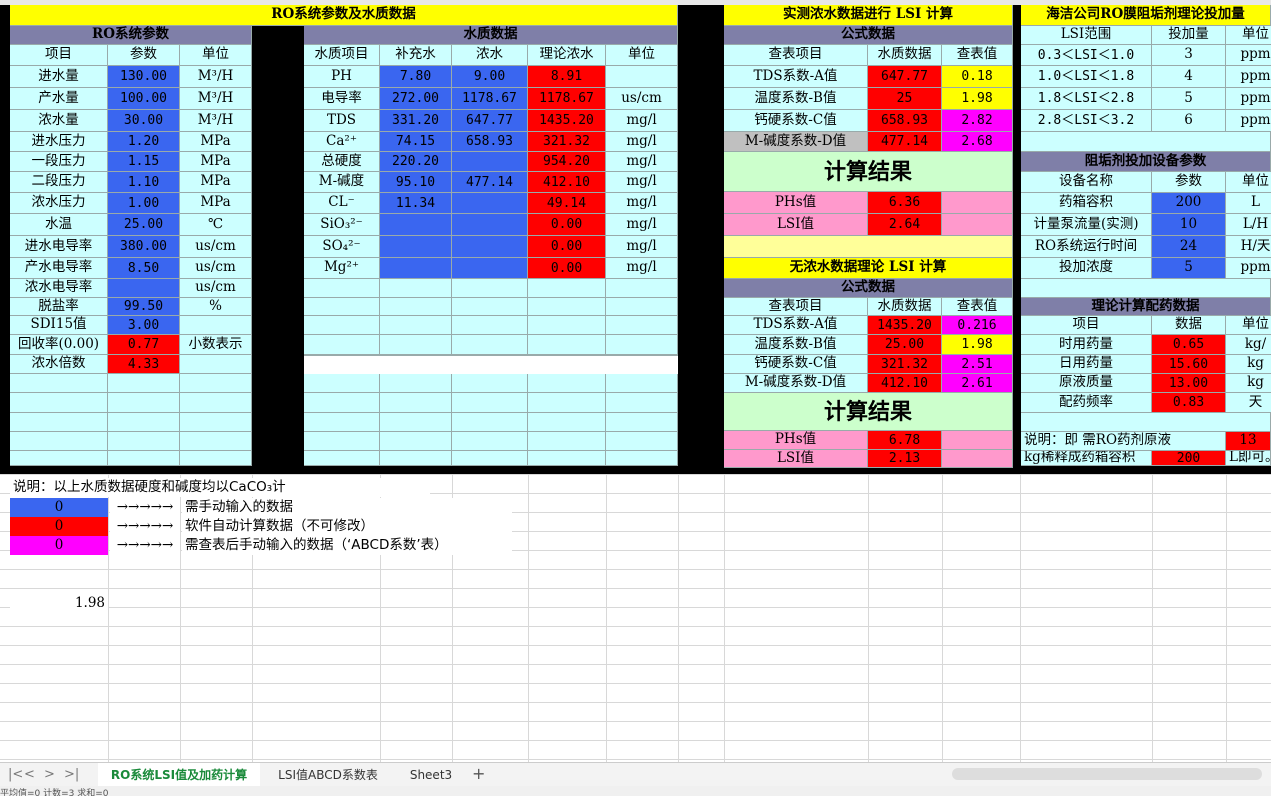 The width and height of the screenshot is (1271, 796). I want to click on lsi2-water-value: 412.10, so click(905, 383).